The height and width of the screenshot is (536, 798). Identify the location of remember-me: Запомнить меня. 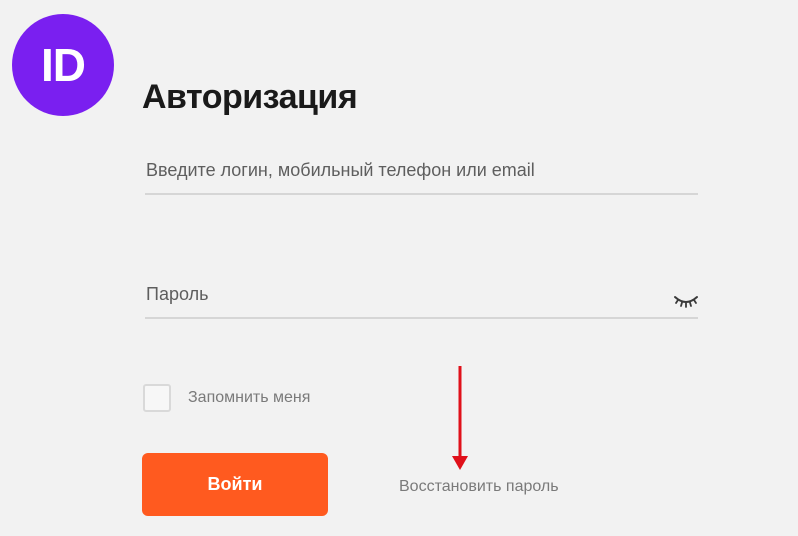
(226, 398).